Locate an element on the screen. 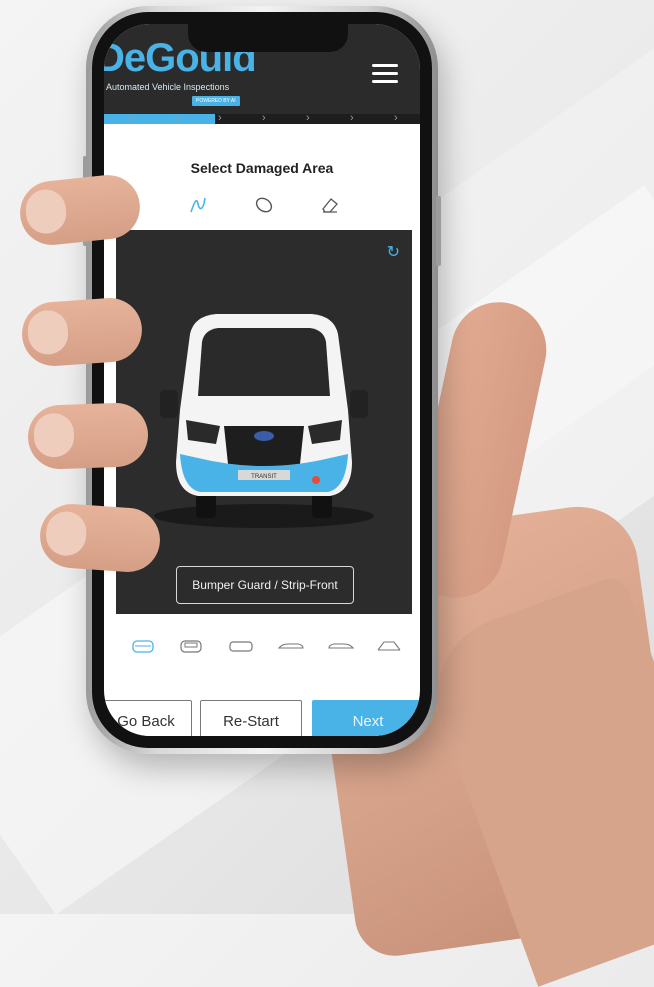  left-side-view-icon is located at coordinates (291, 646).